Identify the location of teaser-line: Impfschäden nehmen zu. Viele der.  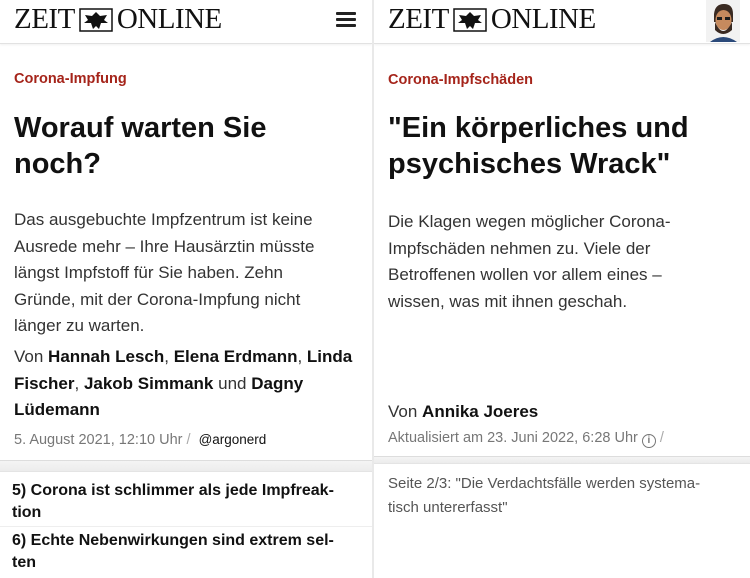
(519, 248).